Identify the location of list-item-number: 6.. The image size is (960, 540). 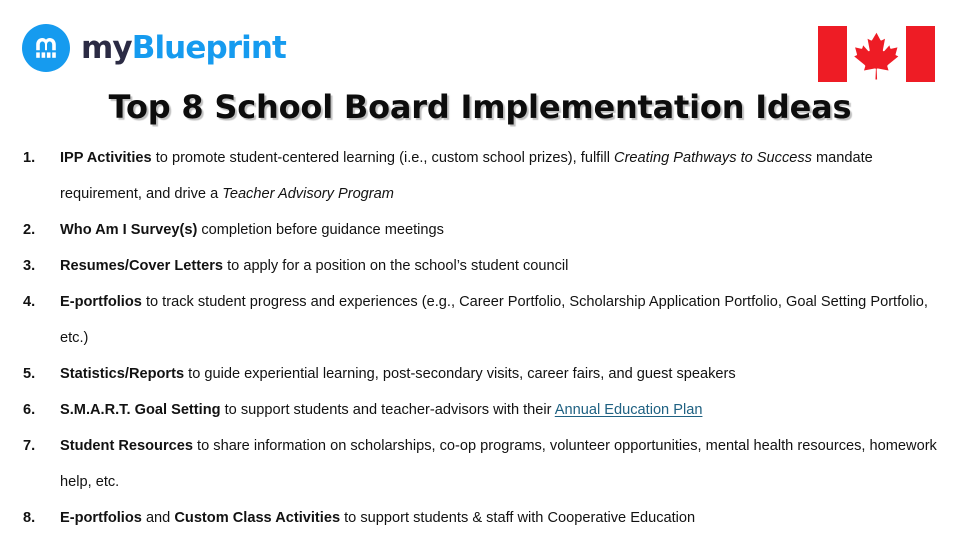
(29, 410).